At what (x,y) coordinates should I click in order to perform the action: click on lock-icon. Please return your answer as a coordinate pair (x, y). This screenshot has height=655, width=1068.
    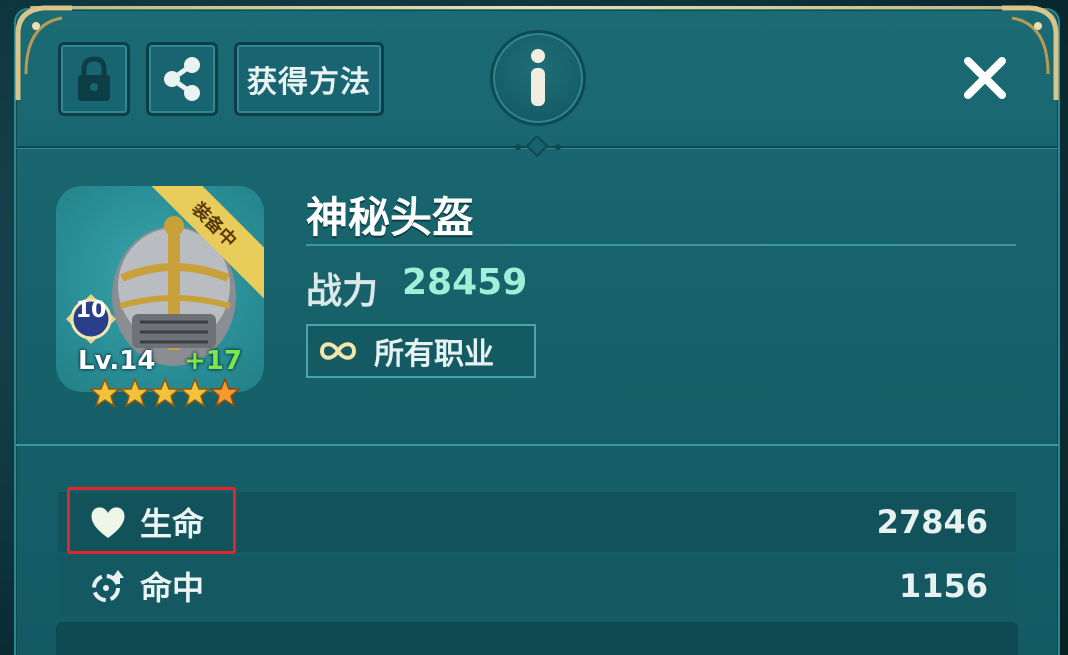
    Looking at the image, I should click on (94, 78).